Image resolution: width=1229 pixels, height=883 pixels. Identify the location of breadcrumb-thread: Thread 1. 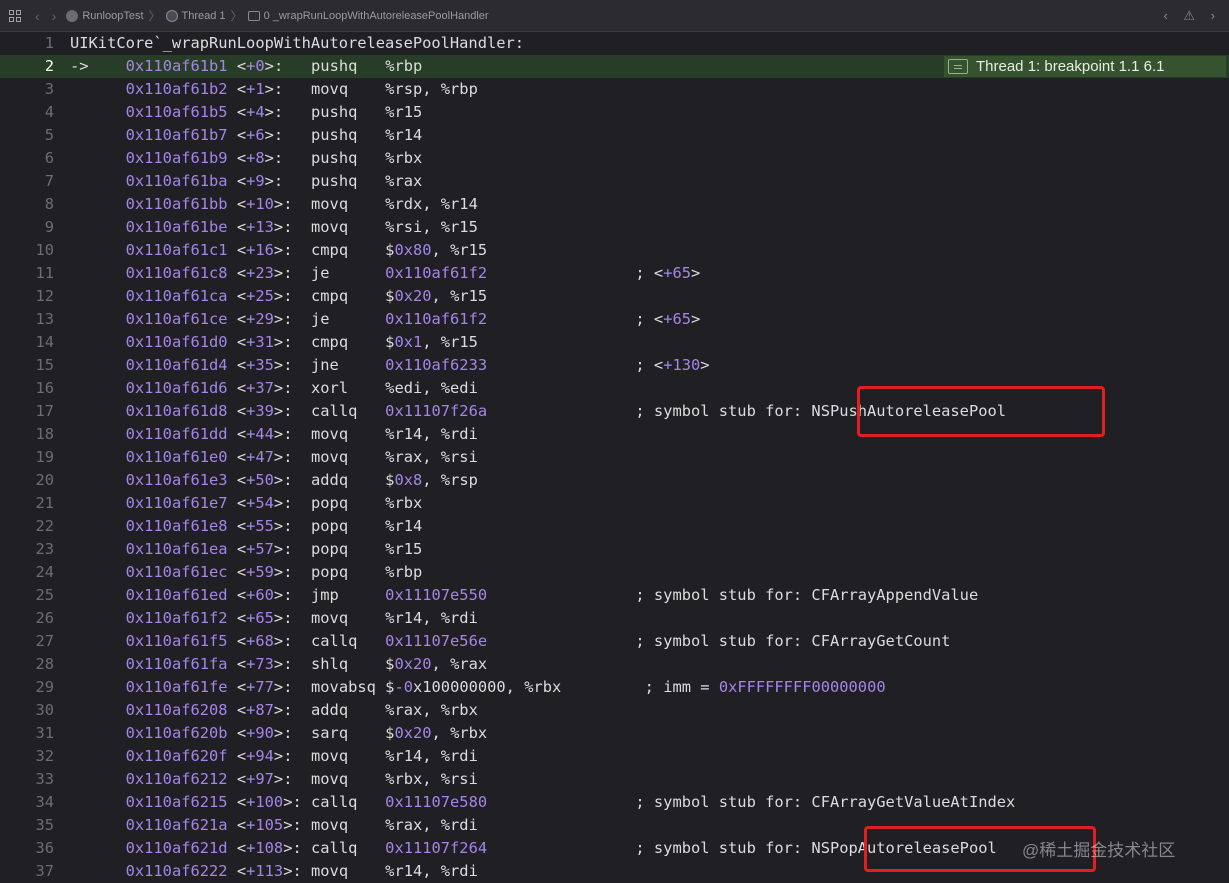
(204, 16).